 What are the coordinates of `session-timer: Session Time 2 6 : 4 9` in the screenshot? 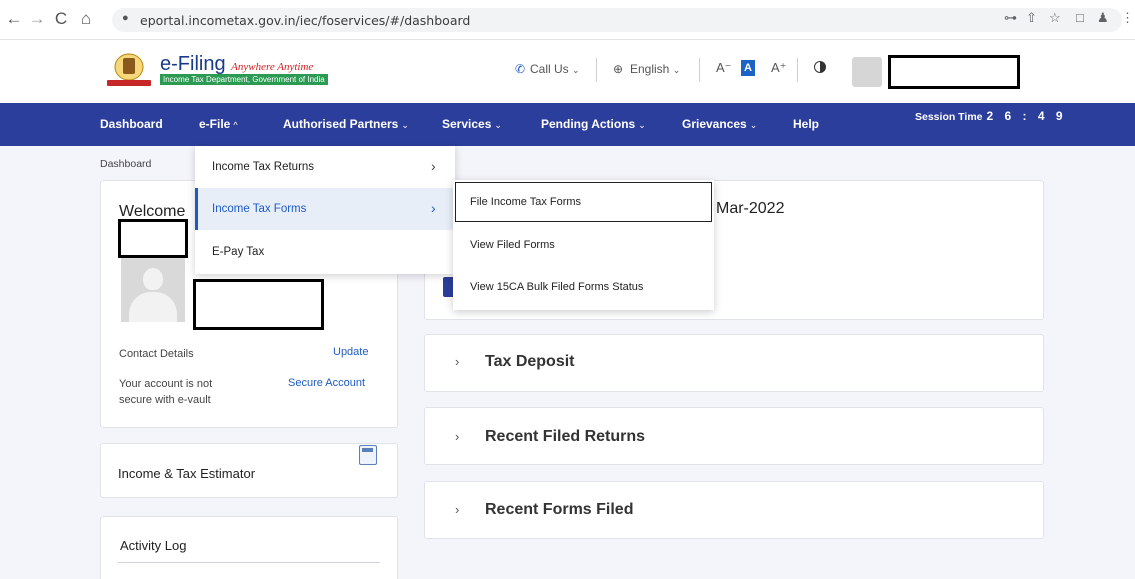 It's located at (991, 116).